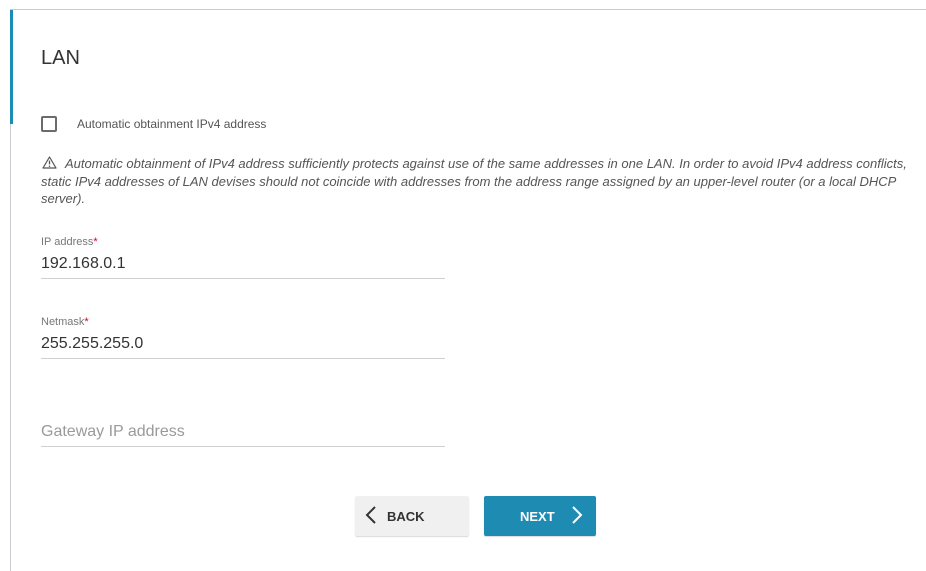 The image size is (926, 571). I want to click on chevron-right-icon, so click(577, 516).